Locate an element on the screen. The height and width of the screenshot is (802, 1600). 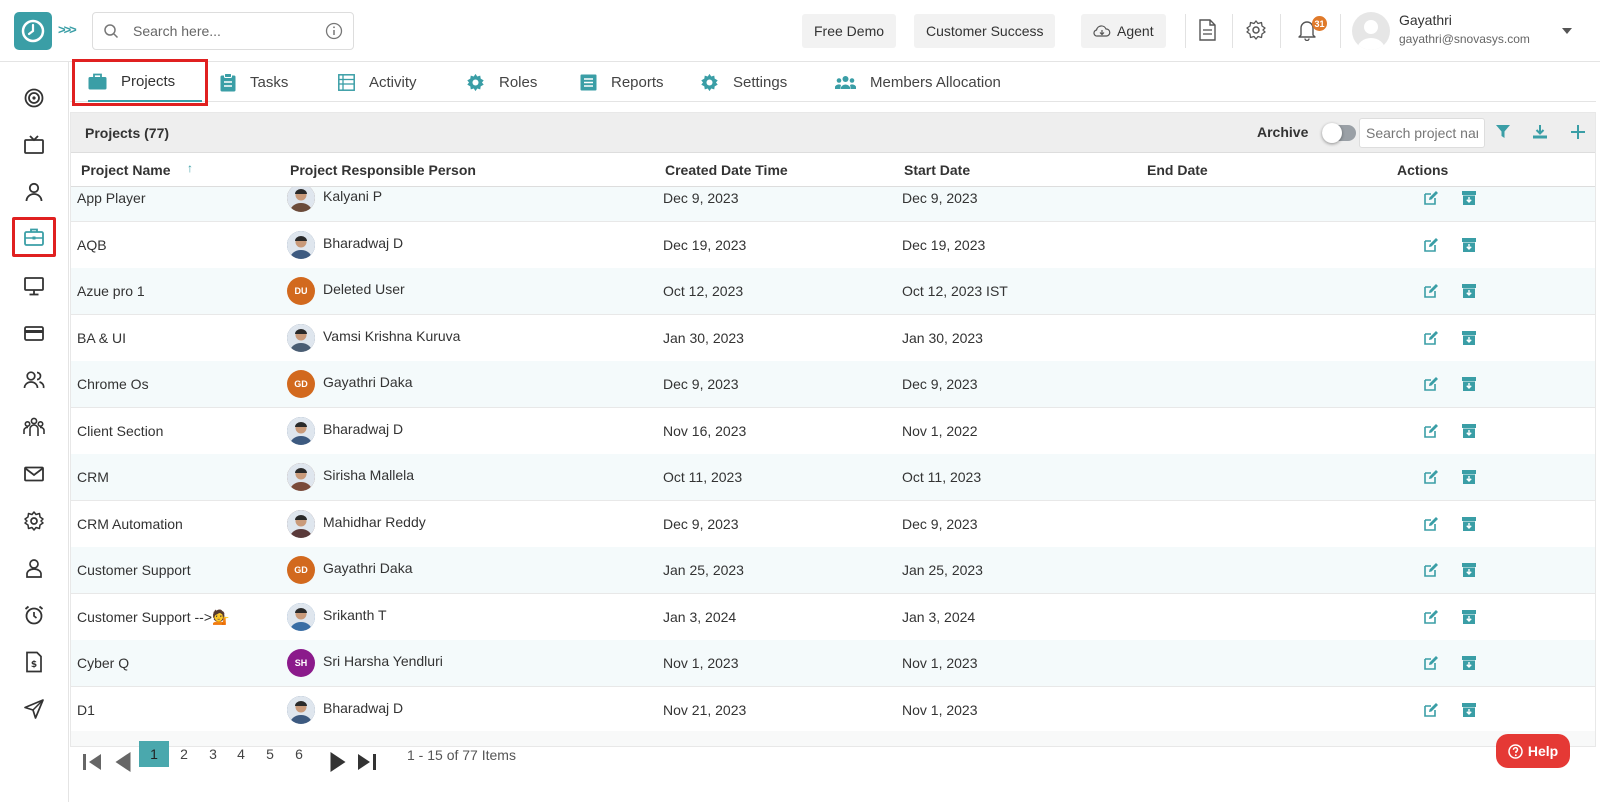
sidebar-item-settings is located at coordinates (34, 521).